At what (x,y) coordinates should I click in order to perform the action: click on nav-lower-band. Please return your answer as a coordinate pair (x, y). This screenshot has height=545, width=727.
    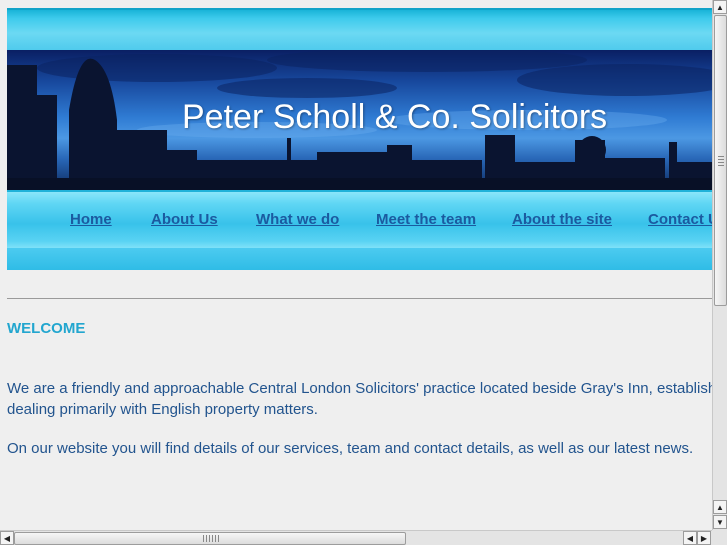
    Looking at the image, I should click on (359, 259).